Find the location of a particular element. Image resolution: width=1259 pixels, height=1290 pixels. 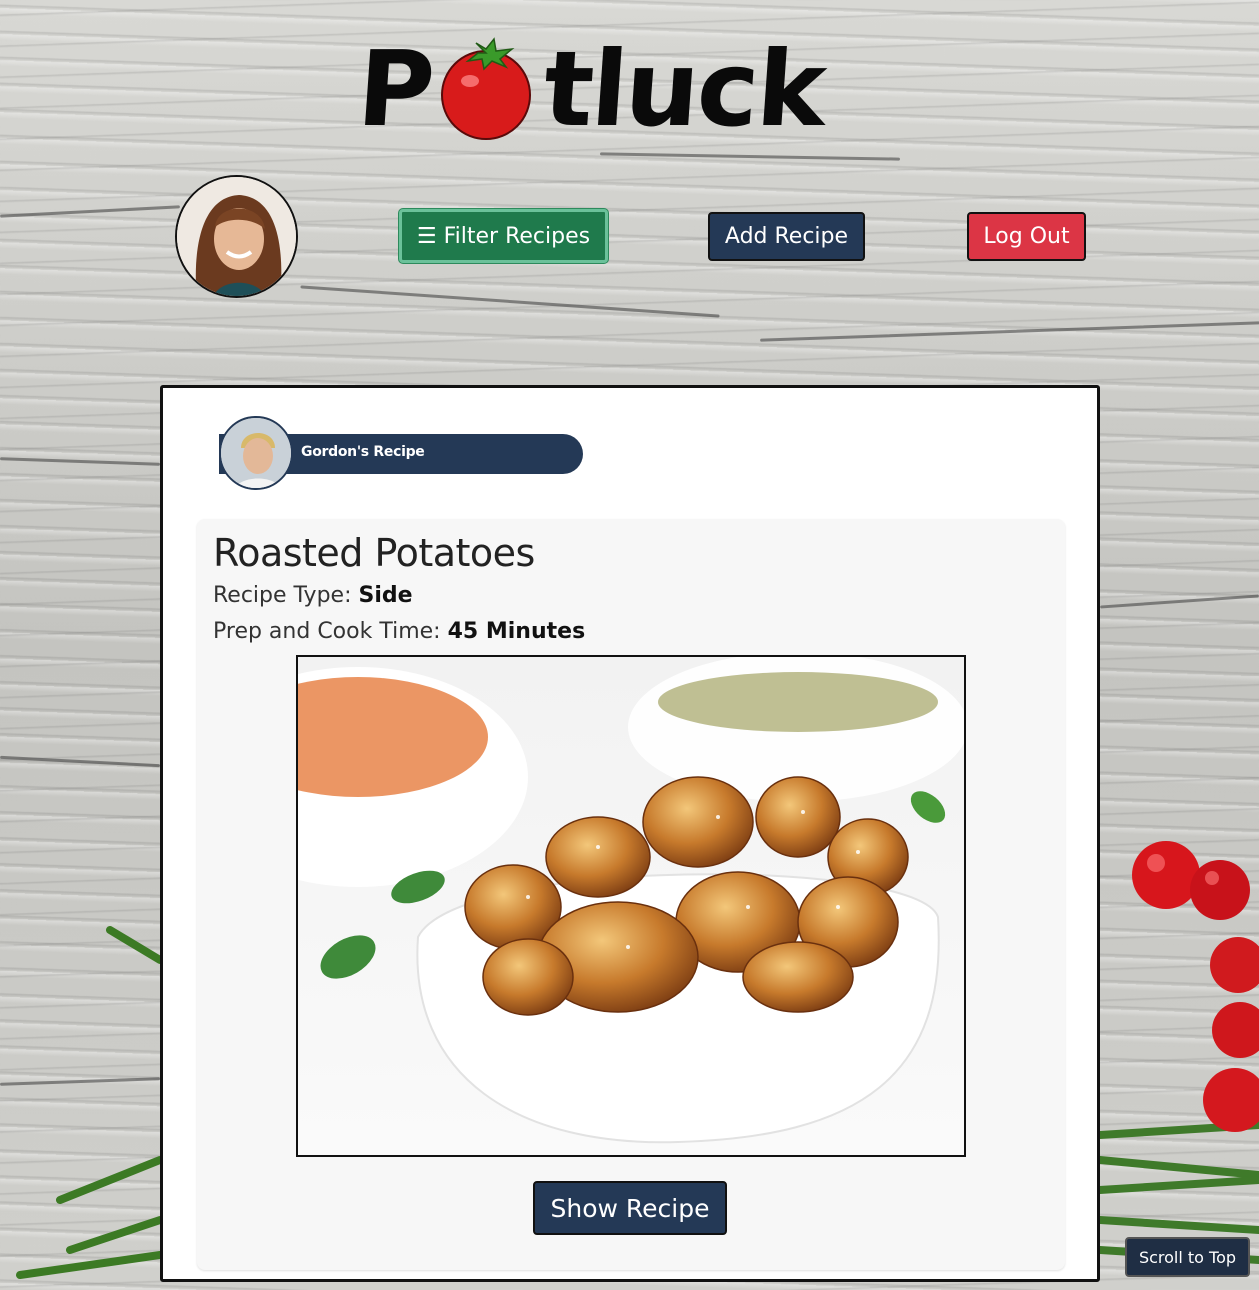

chives-decoration is located at coordinates (88, 1102).